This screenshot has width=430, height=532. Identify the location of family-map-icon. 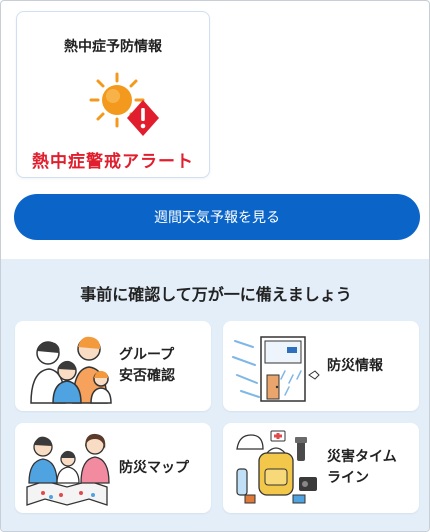
(68, 469).